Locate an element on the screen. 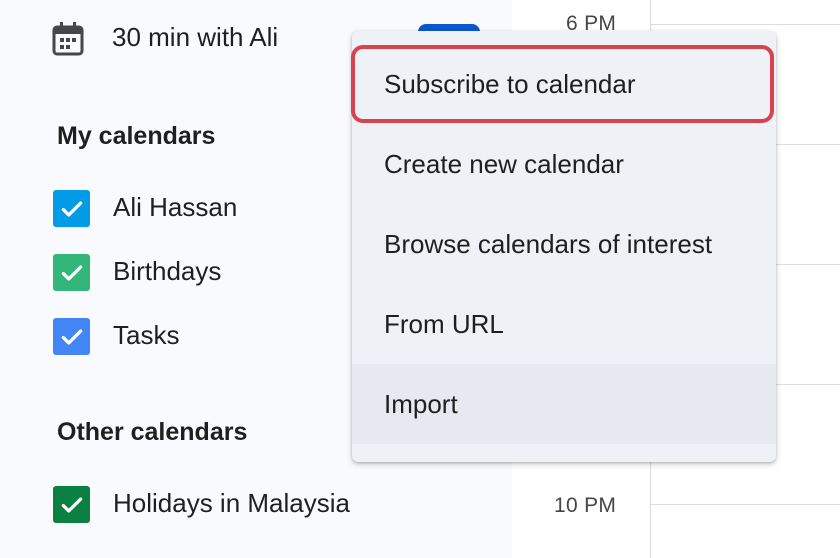  menu-item-label: Browse calendars of interest is located at coordinates (548, 243).